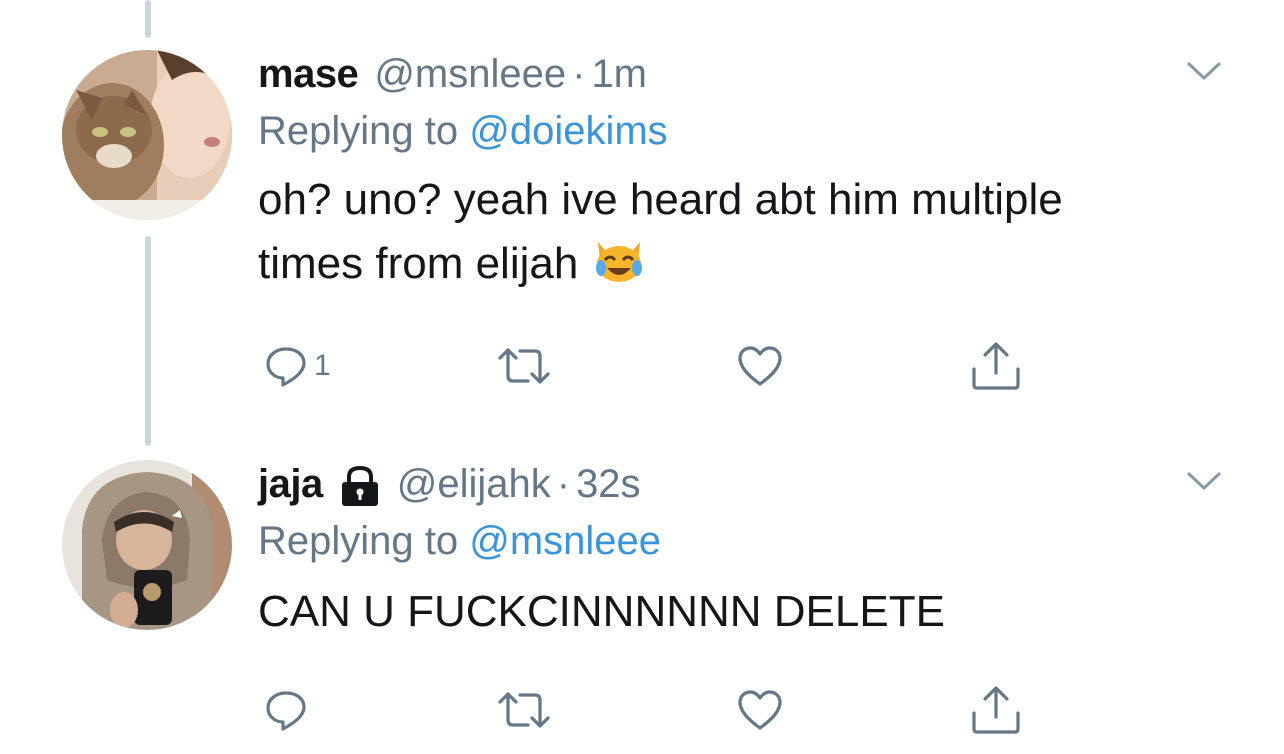 This screenshot has width=1284, height=754. What do you see at coordinates (741, 74) in the screenshot?
I see `tweet-header: mase @msnleee · 1m` at bounding box center [741, 74].